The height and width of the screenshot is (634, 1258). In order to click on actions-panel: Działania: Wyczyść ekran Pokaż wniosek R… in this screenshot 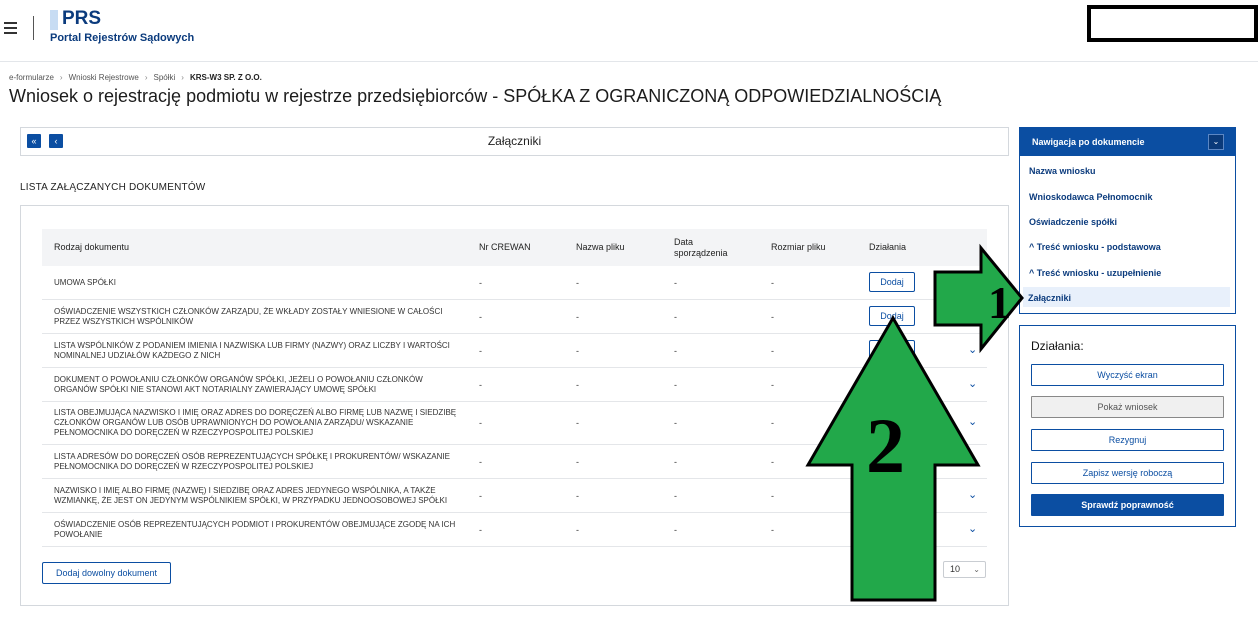, I will do `click(1127, 426)`.